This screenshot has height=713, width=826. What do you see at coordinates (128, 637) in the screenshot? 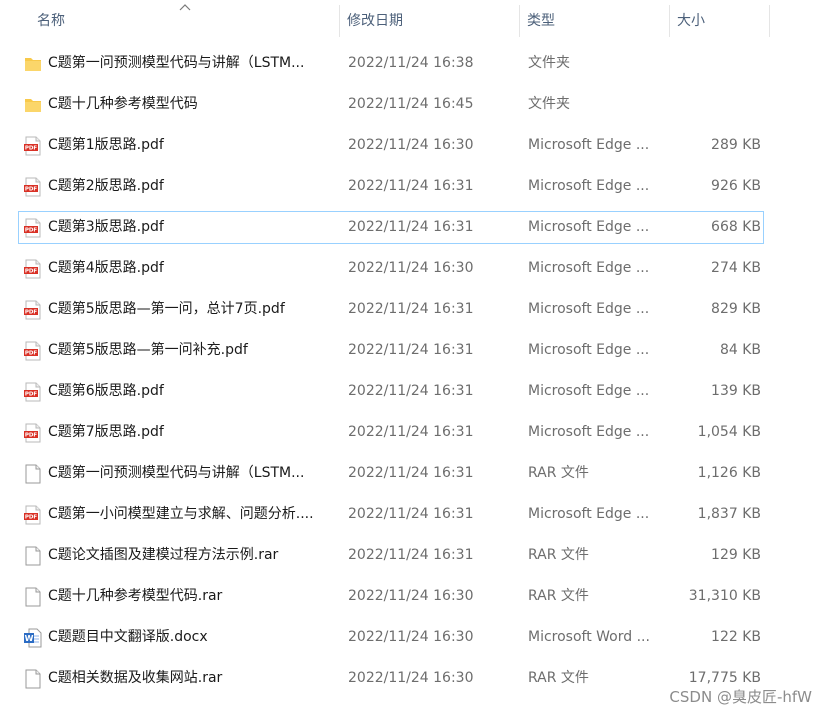
I see `file-name: C题题目中文翻译版.docx` at bounding box center [128, 637].